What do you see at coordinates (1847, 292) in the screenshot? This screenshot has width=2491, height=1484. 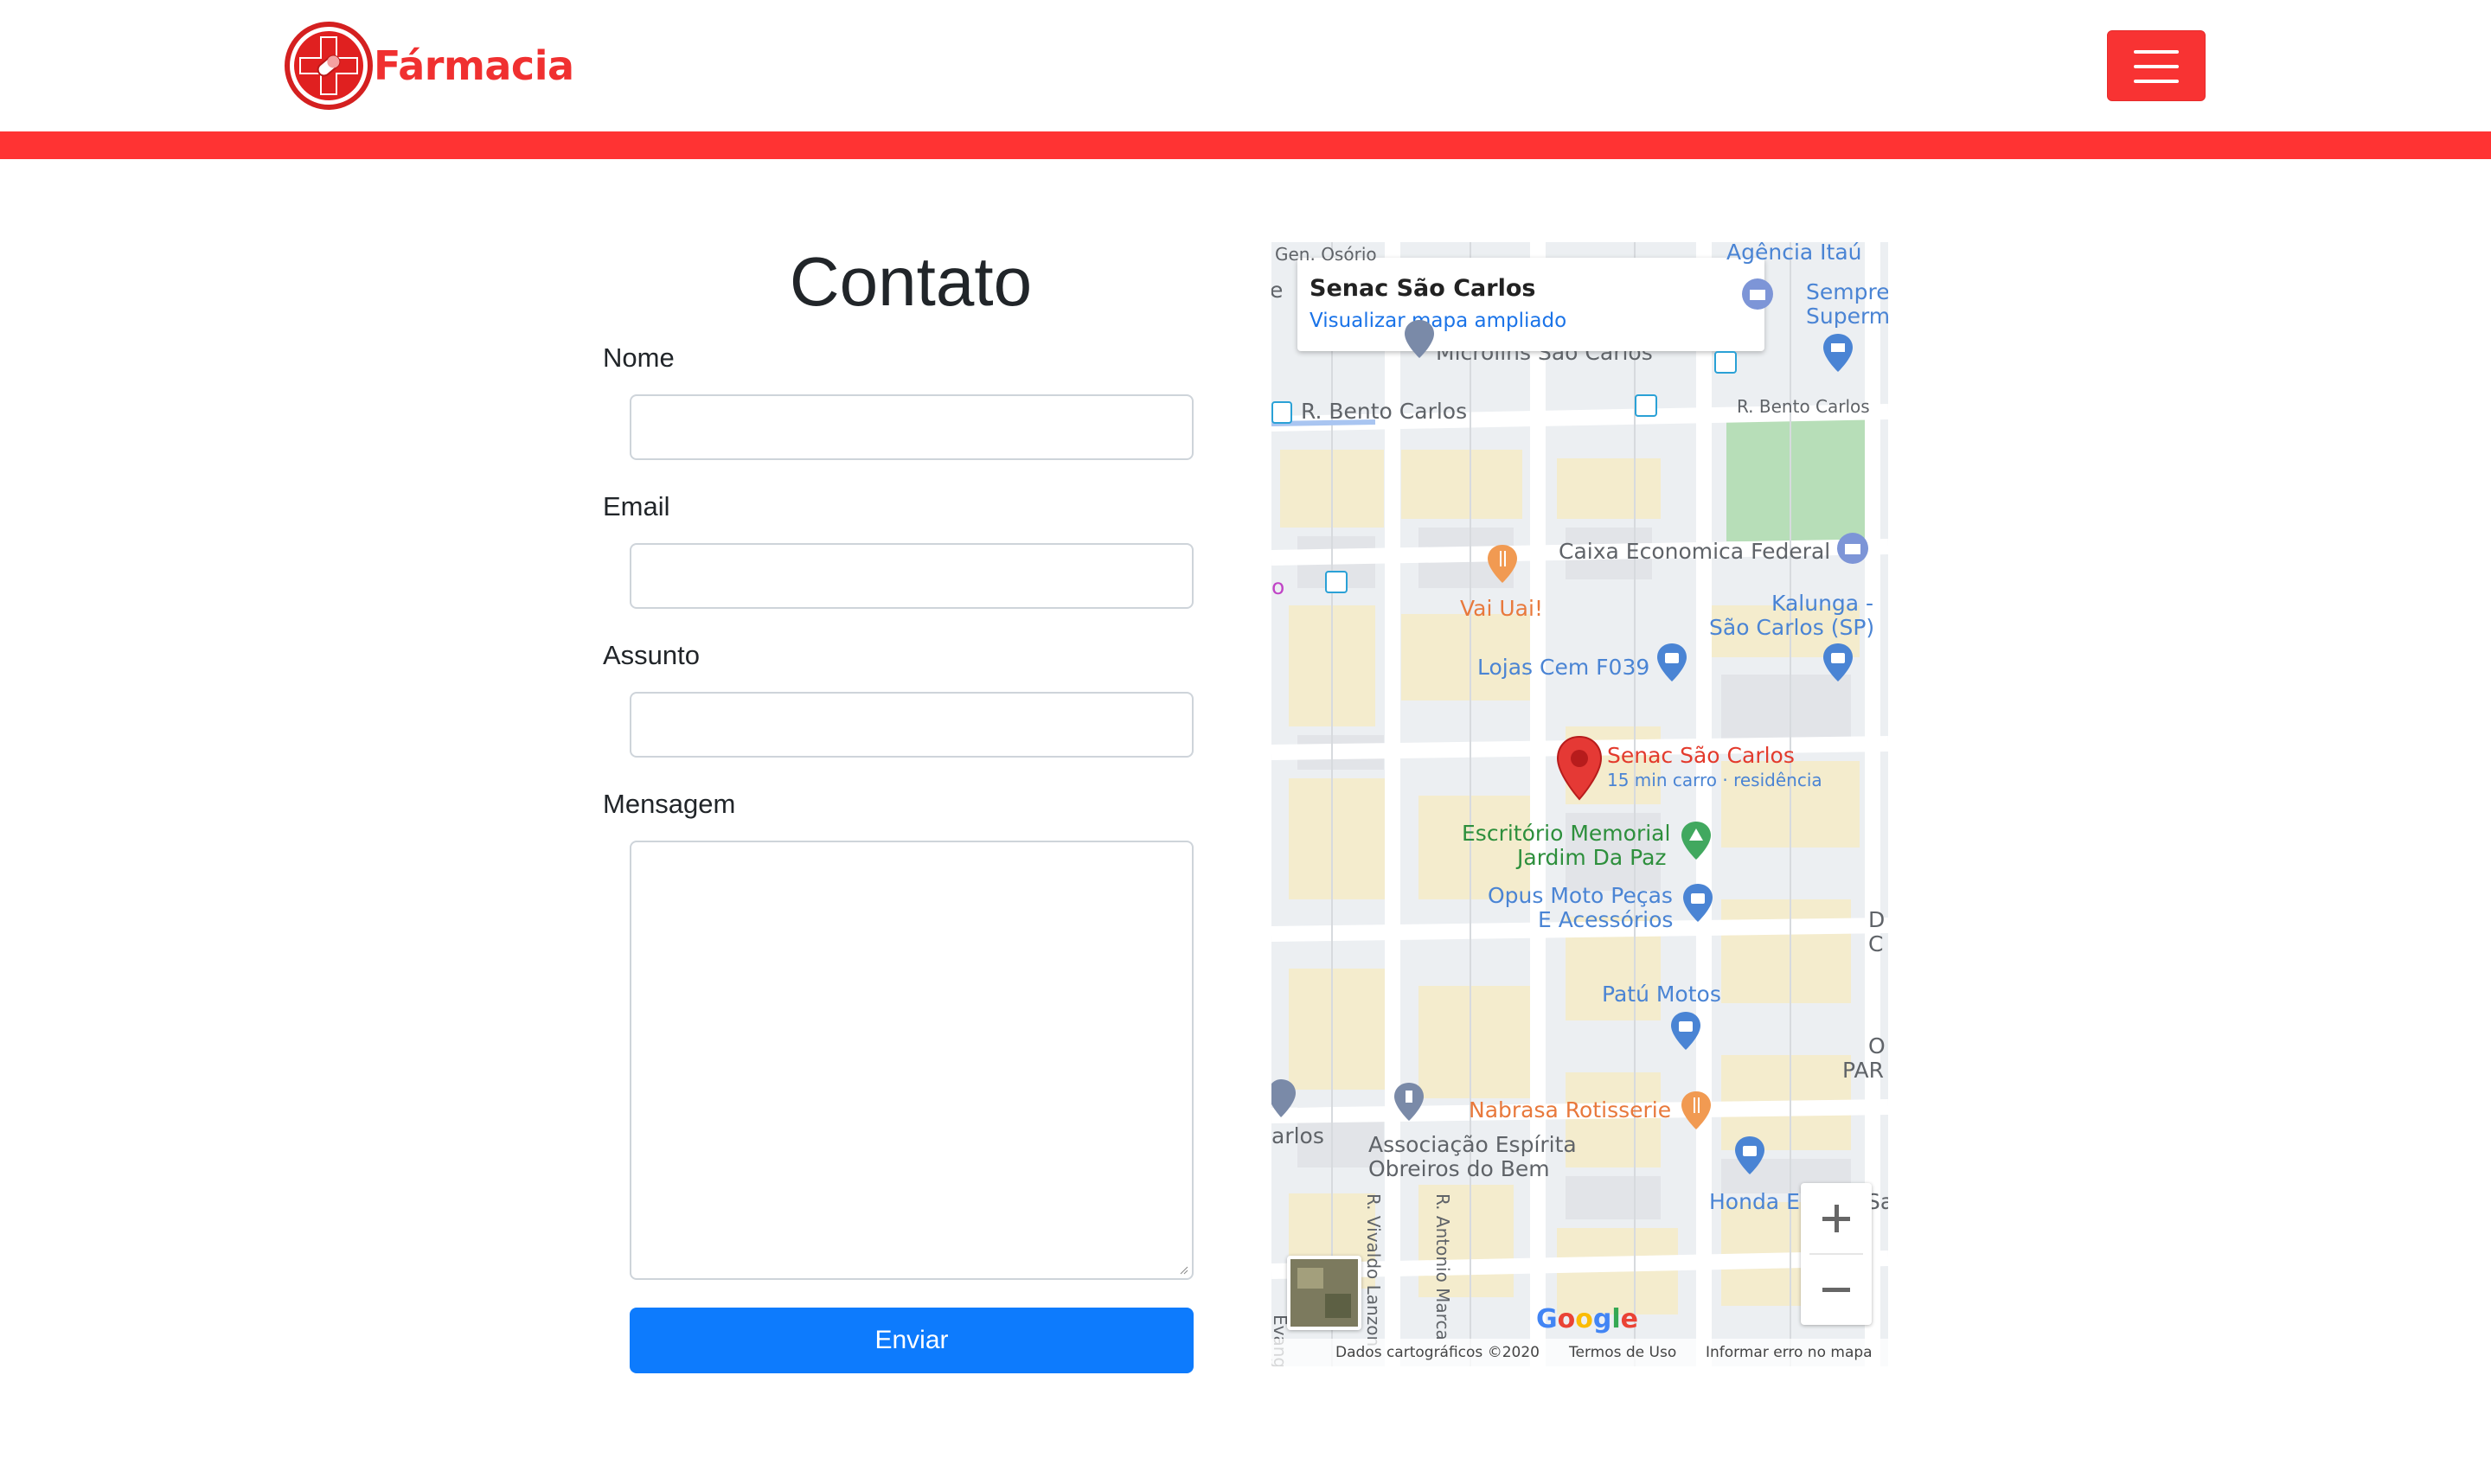 I see `map-label: Sempre` at bounding box center [1847, 292].